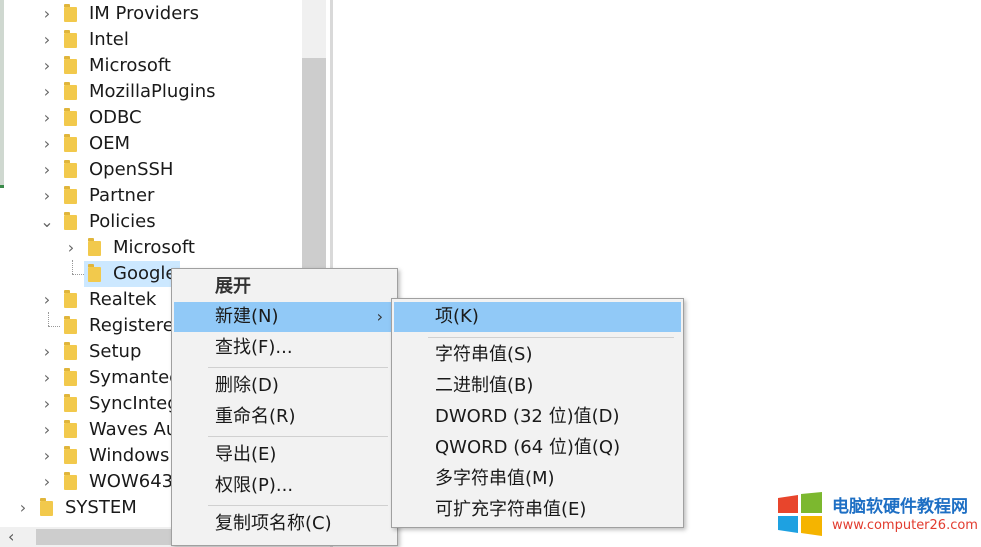 The height and width of the screenshot is (547, 981). Describe the element at coordinates (122, 221) in the screenshot. I see `tree-item-label: Policies` at that location.